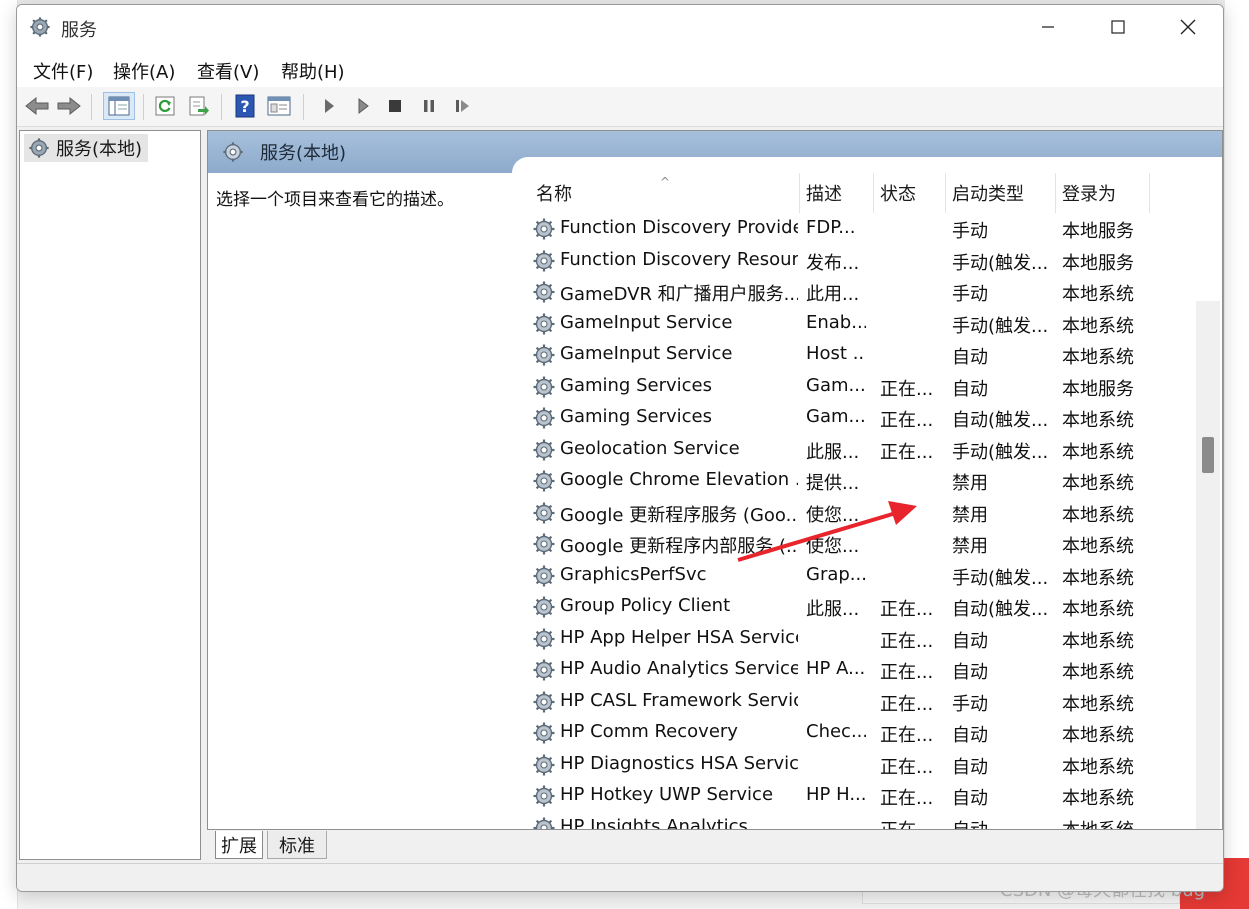  What do you see at coordinates (1188, 27) in the screenshot?
I see `close-button` at bounding box center [1188, 27].